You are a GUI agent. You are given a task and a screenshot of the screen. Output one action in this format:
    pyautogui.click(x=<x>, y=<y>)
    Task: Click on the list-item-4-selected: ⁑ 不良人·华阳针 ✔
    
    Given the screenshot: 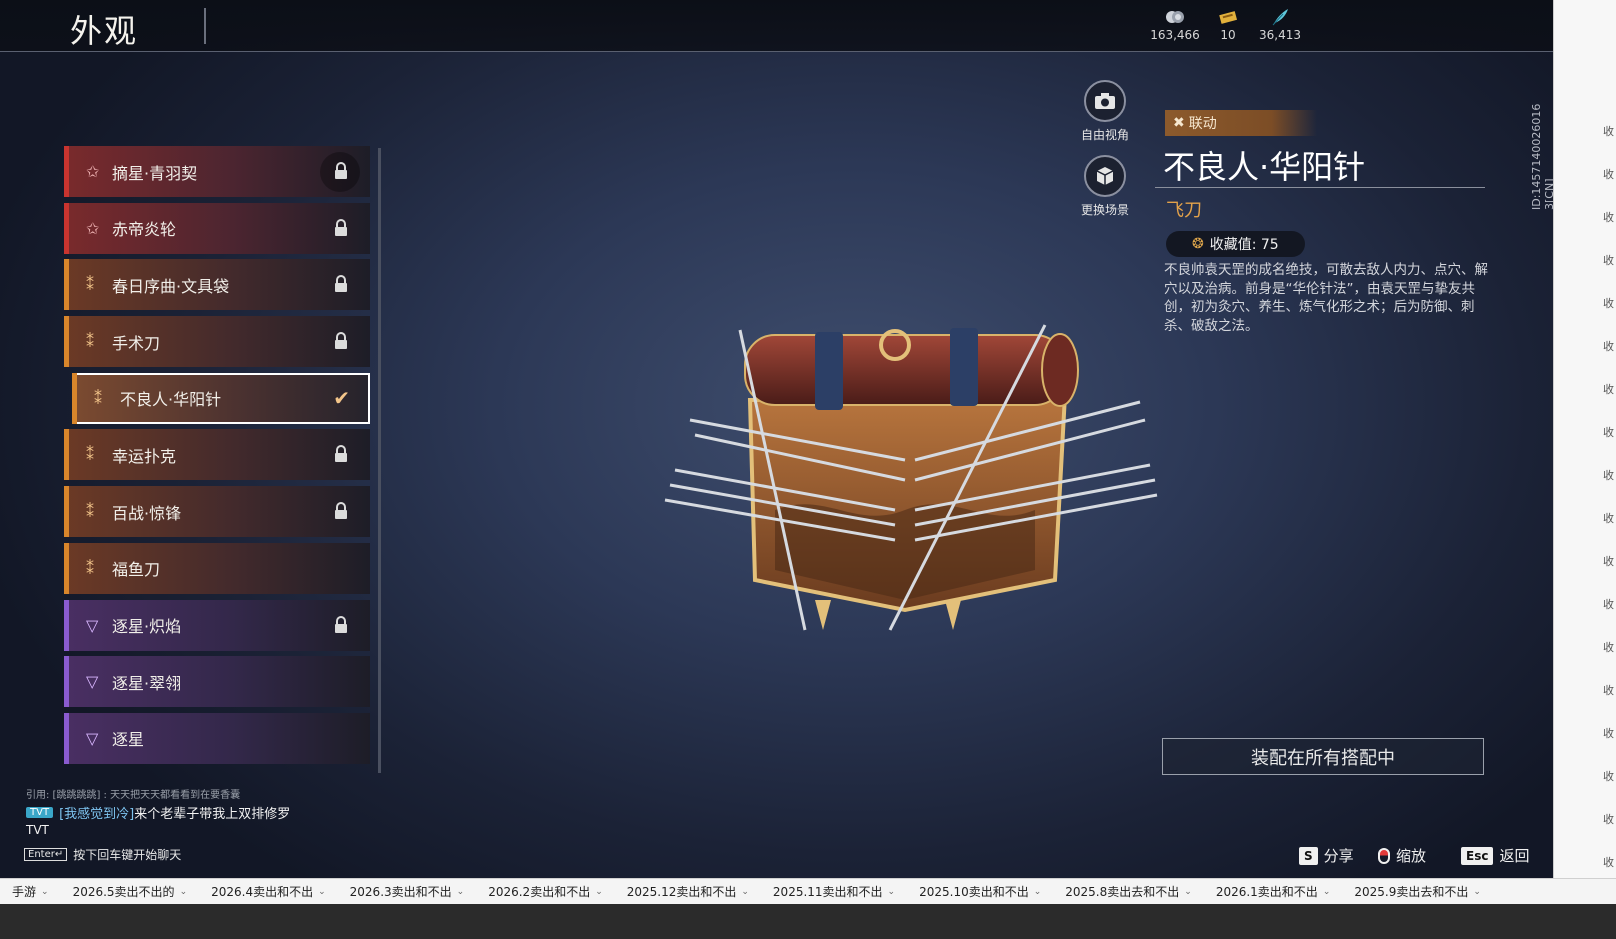 What is the action you would take?
    pyautogui.click(x=221, y=398)
    